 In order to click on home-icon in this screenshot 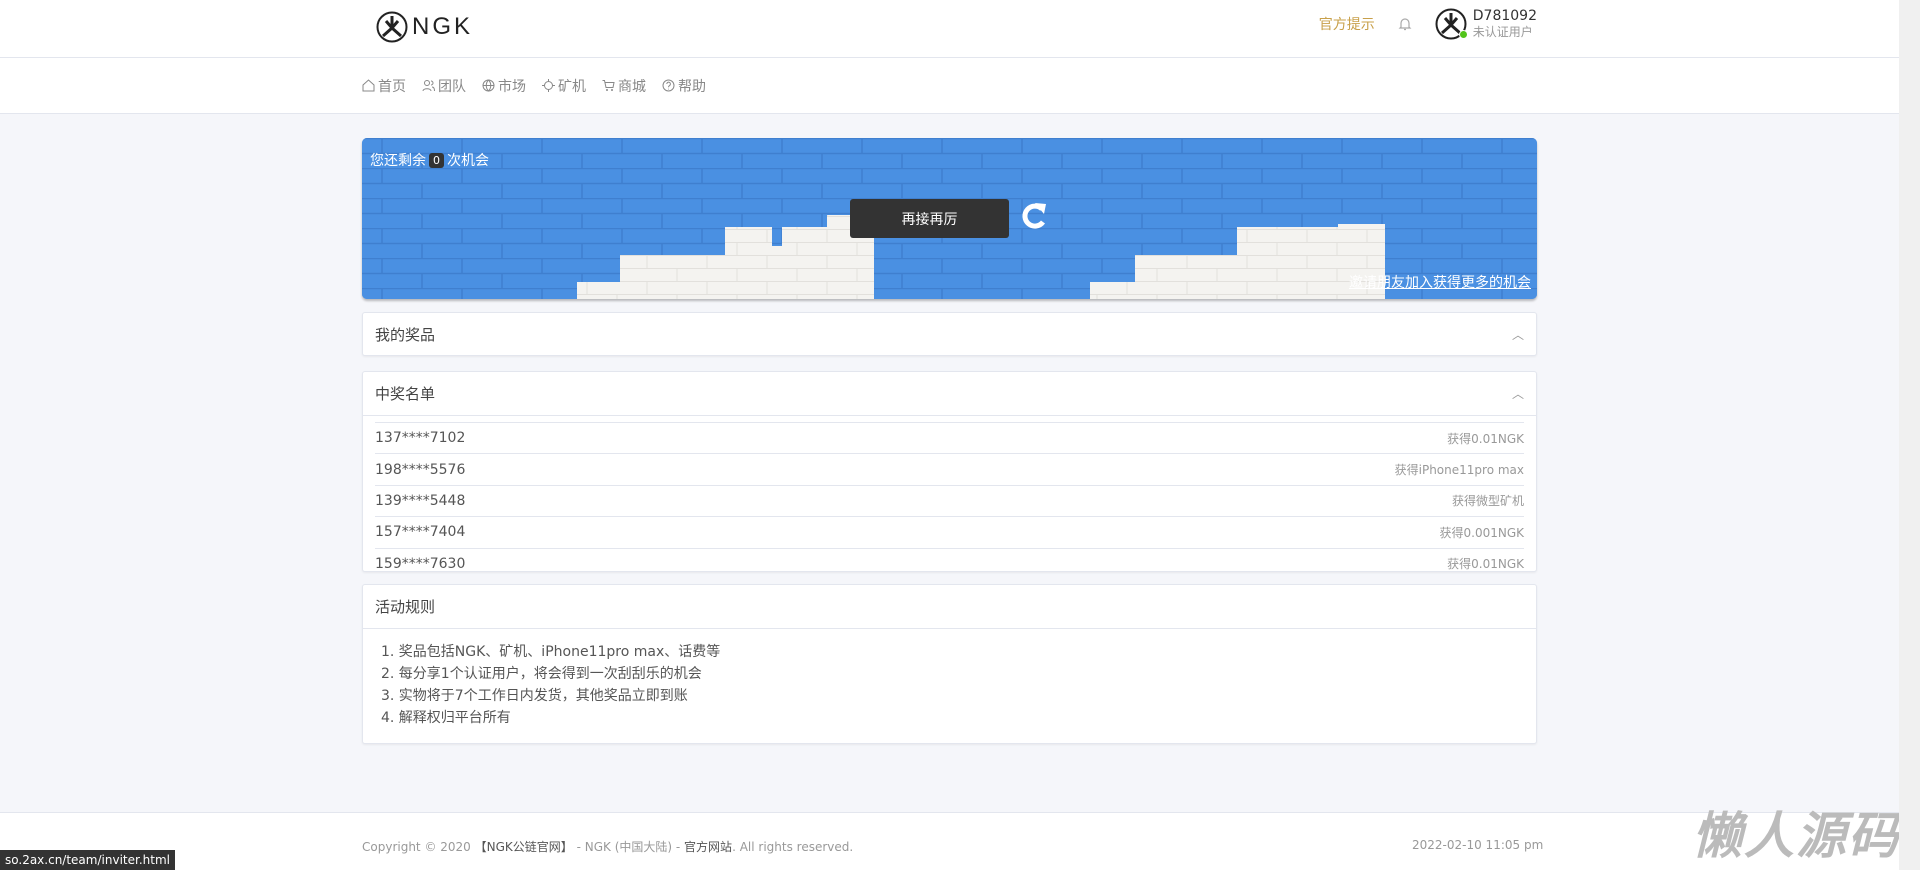, I will do `click(368, 85)`.